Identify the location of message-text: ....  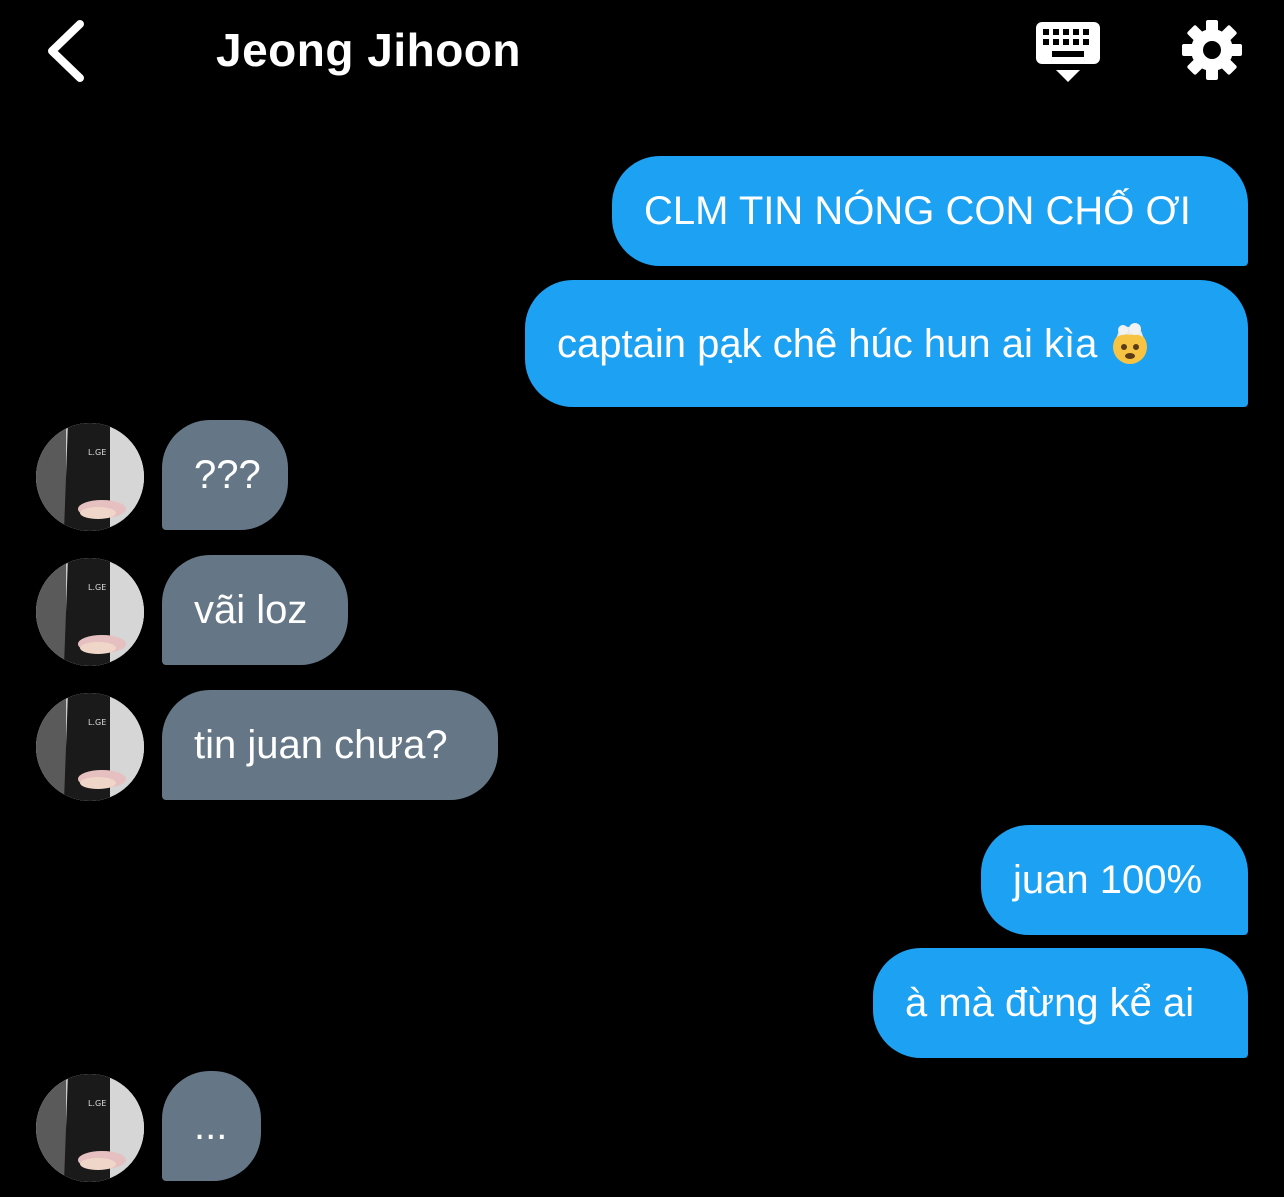
(211, 1126).